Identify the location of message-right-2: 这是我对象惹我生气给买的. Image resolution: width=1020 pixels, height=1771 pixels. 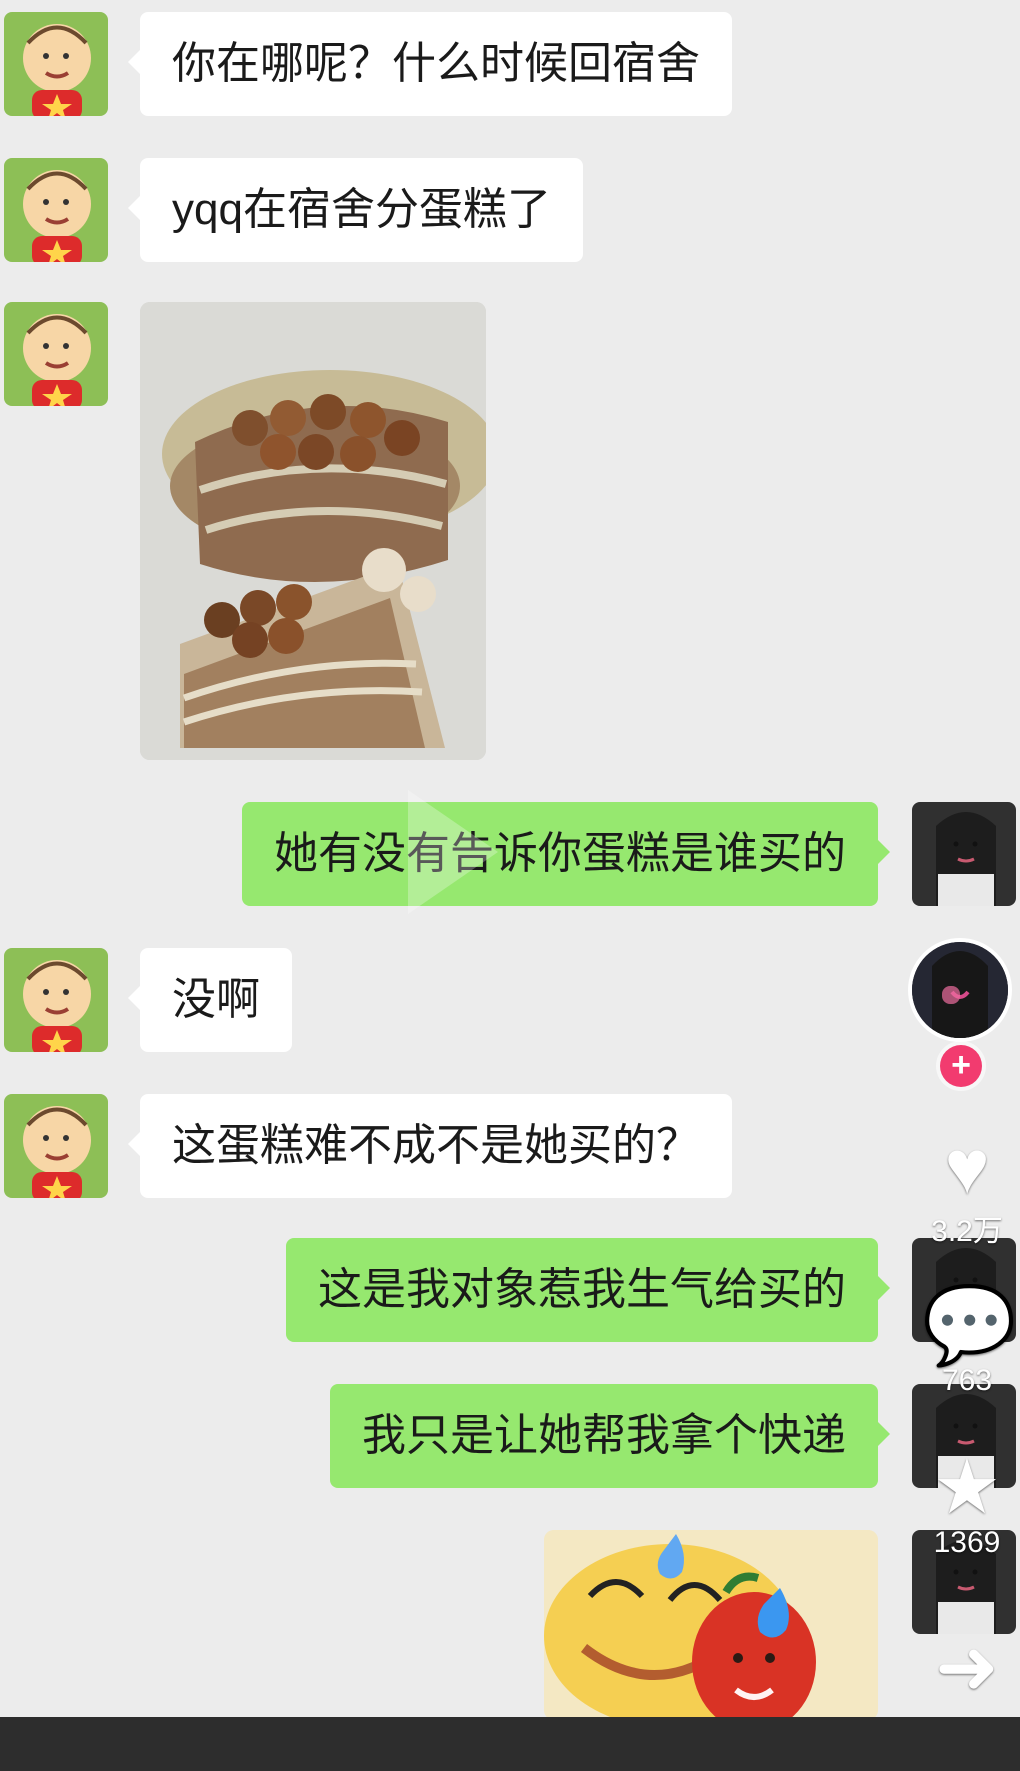
(510, 1290).